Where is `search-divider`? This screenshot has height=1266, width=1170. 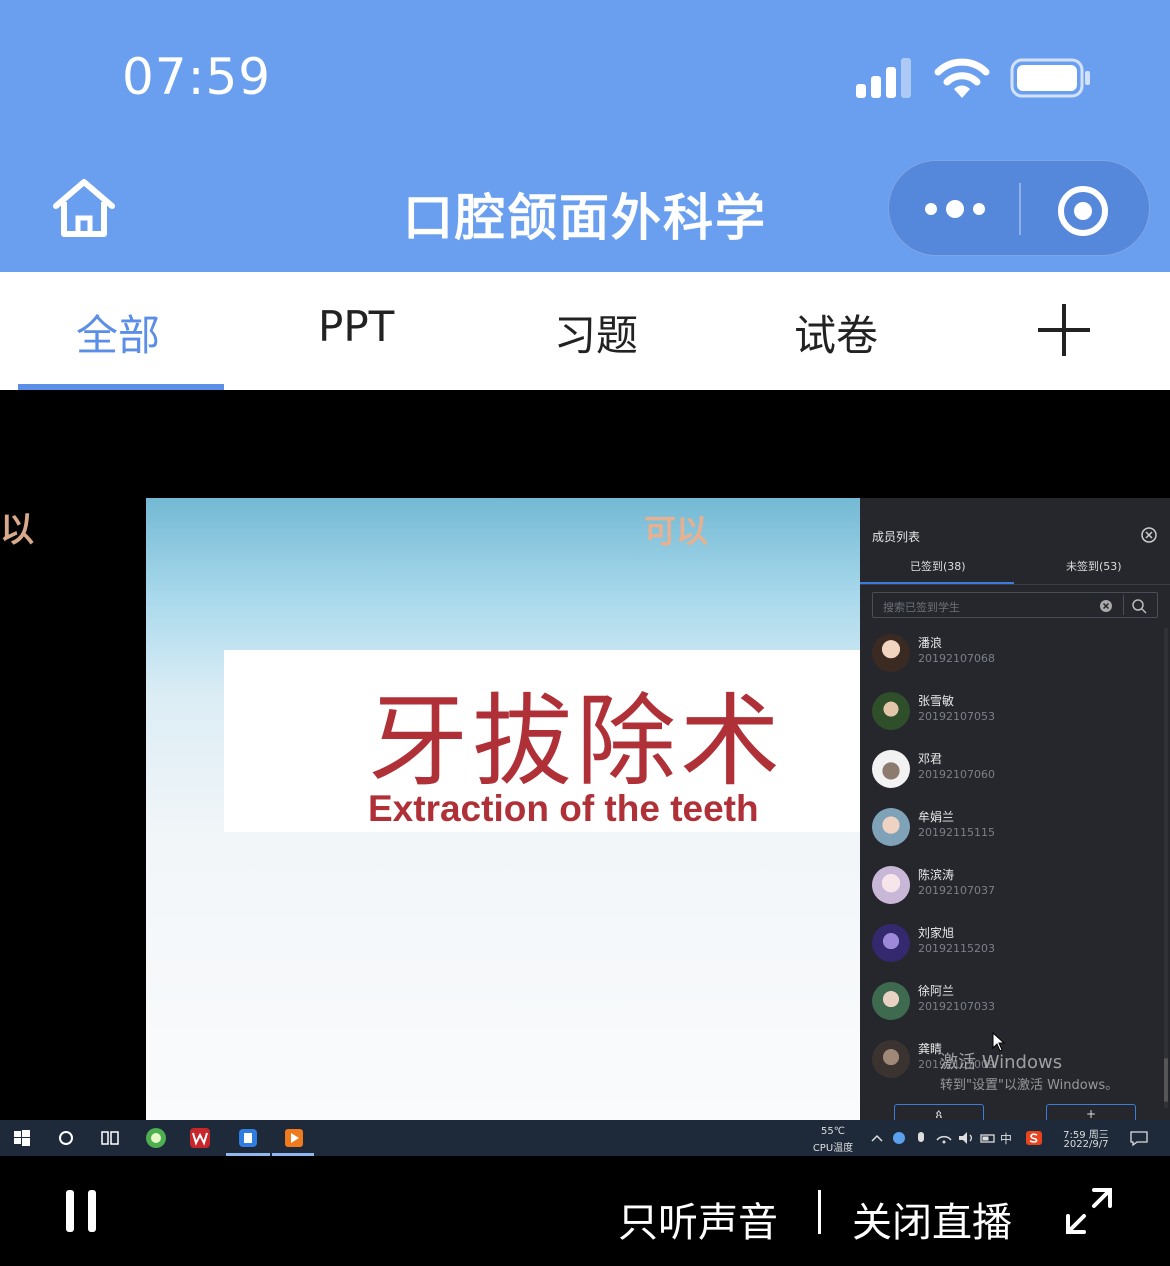 search-divider is located at coordinates (1123, 605).